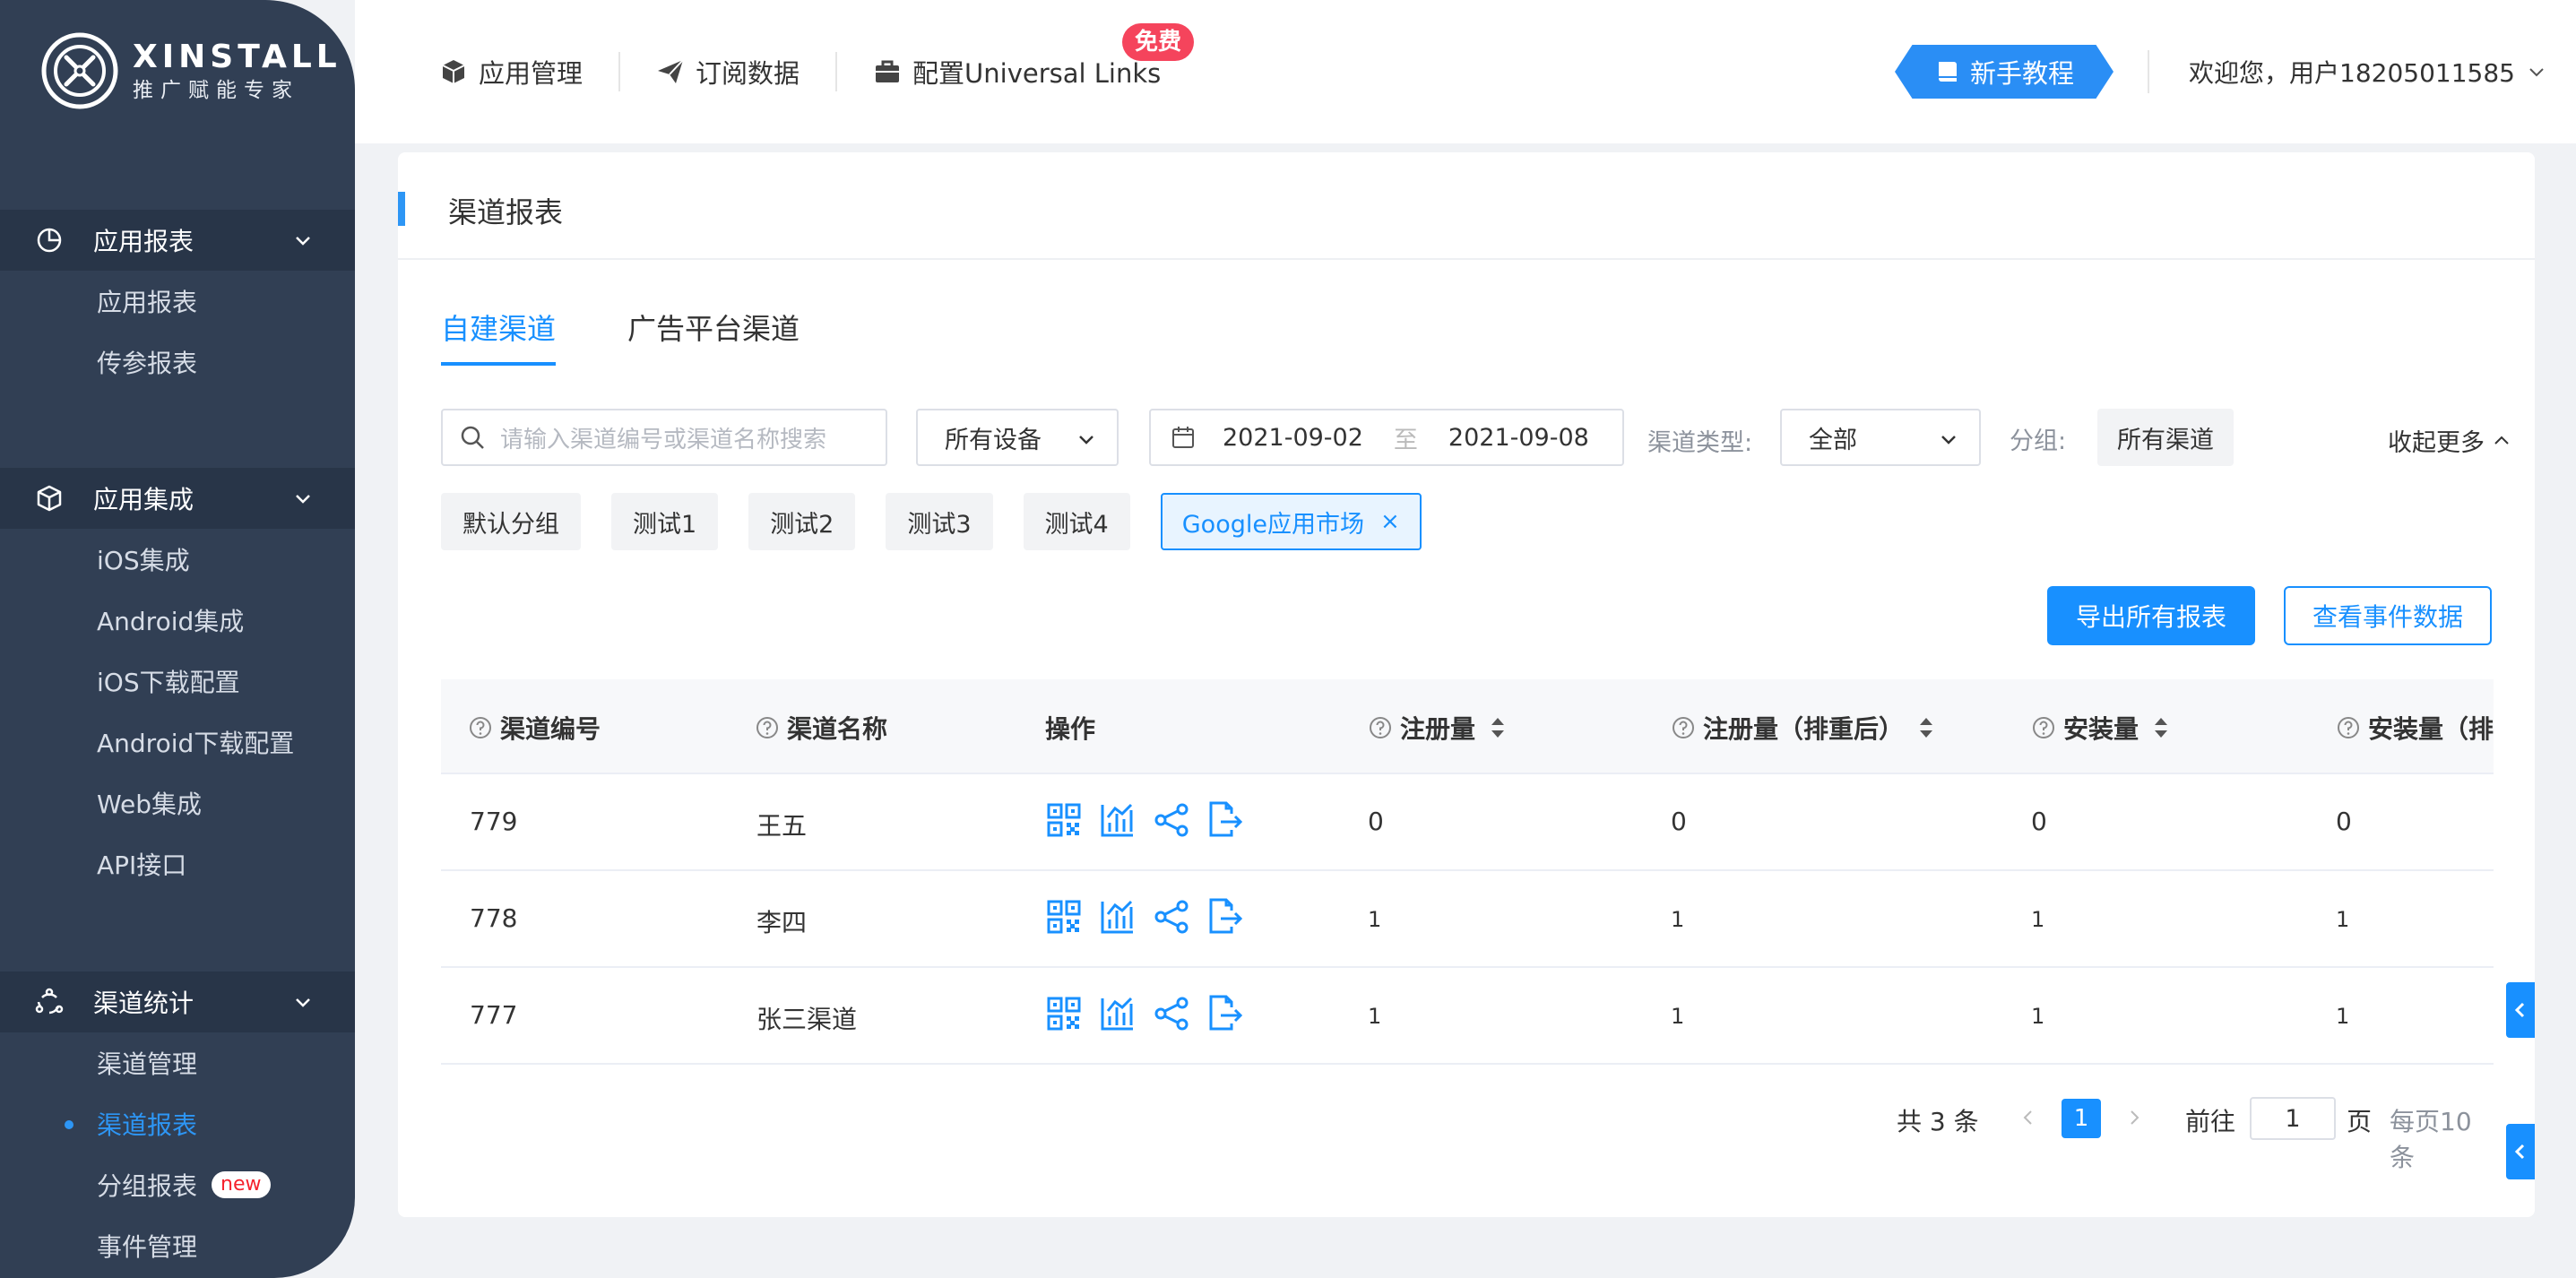 This screenshot has width=2576, height=1278. Describe the element at coordinates (2368, 72) in the screenshot. I see `user-menu: 欢迎您，用户18205011585` at that location.